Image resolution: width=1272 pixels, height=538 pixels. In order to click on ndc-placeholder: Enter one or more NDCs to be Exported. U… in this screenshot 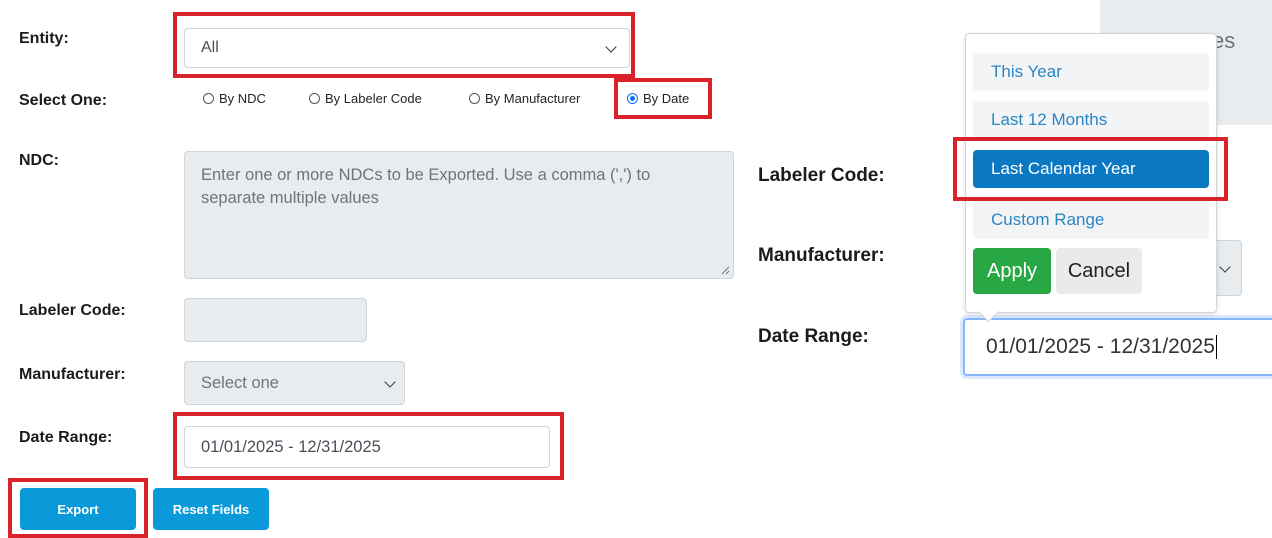, I will do `click(426, 186)`.